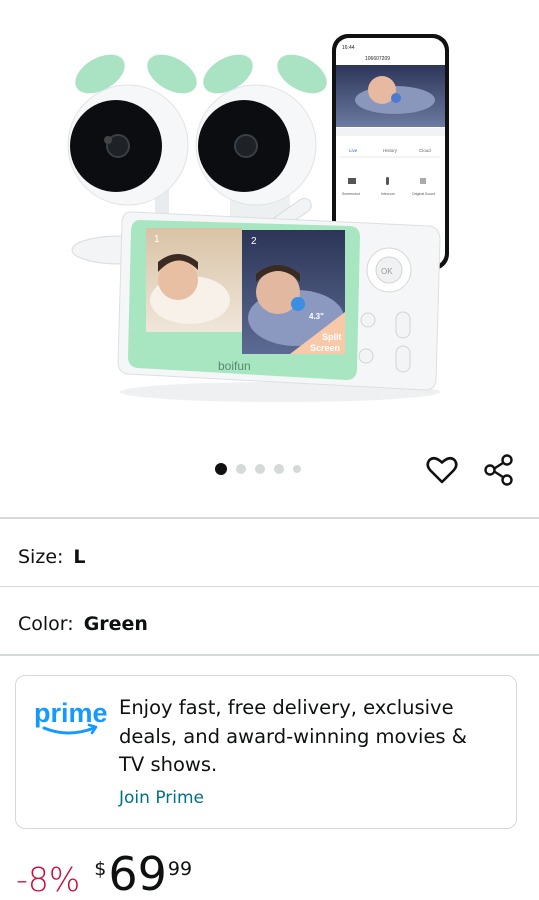  I want to click on color-label: Color:, so click(46, 624).